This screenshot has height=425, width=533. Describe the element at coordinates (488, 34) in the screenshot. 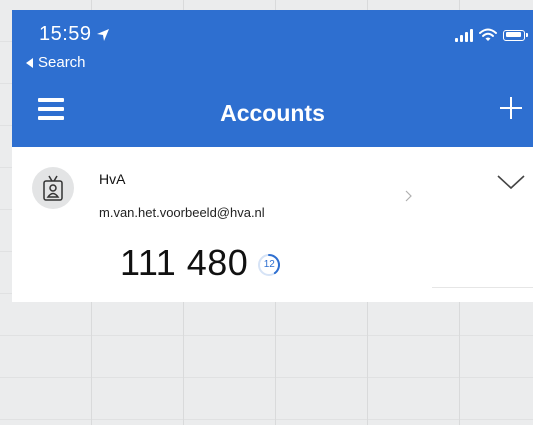

I see `wifi-icon` at that location.